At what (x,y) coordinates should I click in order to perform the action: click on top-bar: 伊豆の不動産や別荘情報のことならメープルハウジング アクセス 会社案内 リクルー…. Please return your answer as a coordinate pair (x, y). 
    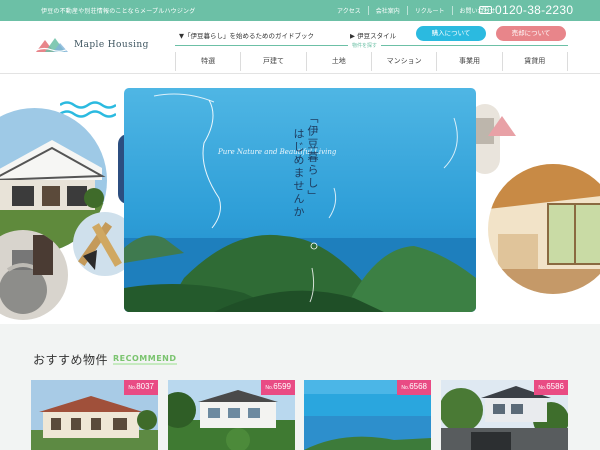
    Looking at the image, I should click on (300, 10).